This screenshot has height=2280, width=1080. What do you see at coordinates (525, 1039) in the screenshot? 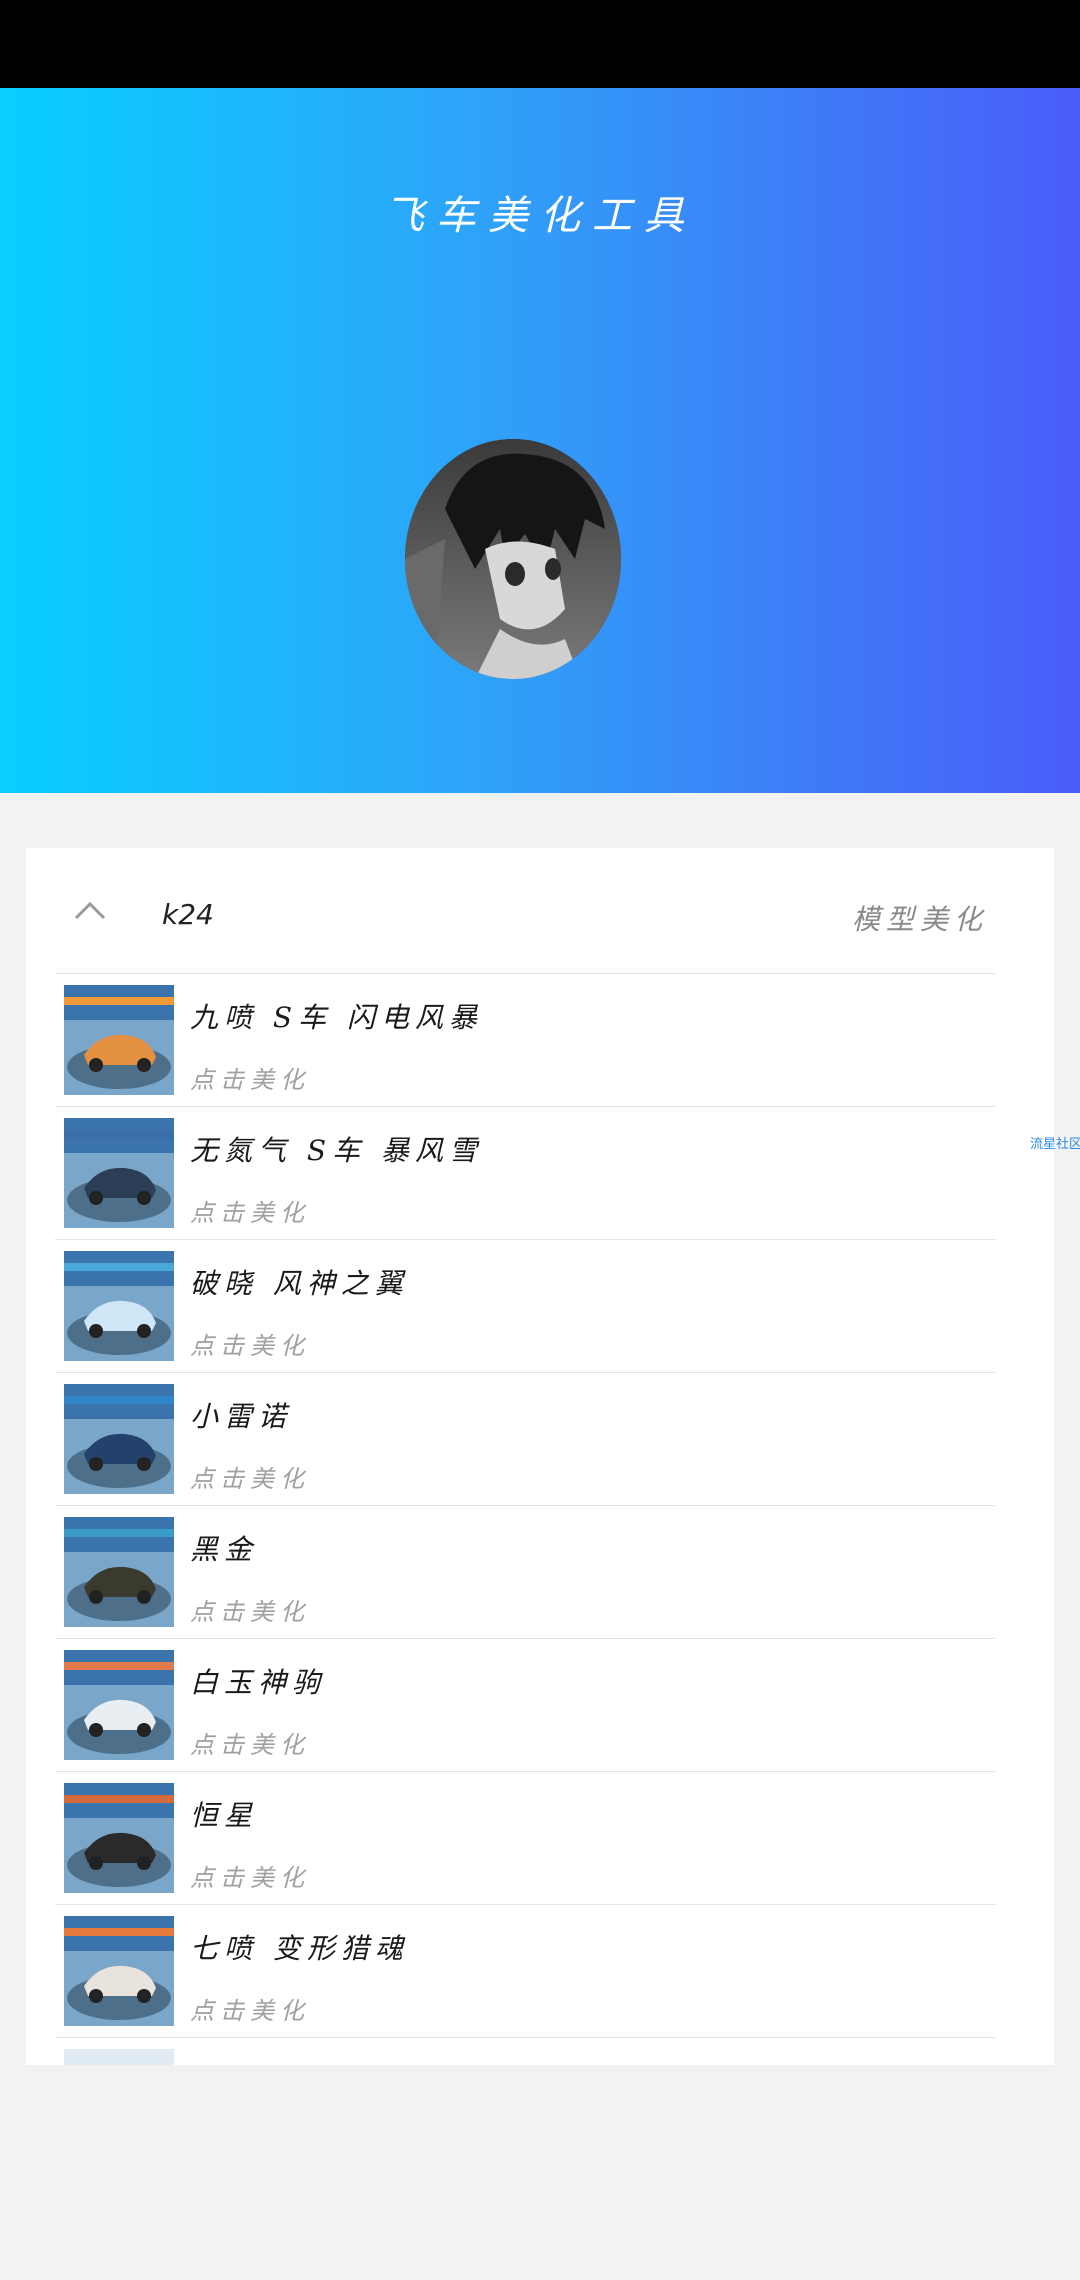
I see `list-item: 九喷 S车 闪电风暴 点击美化` at bounding box center [525, 1039].